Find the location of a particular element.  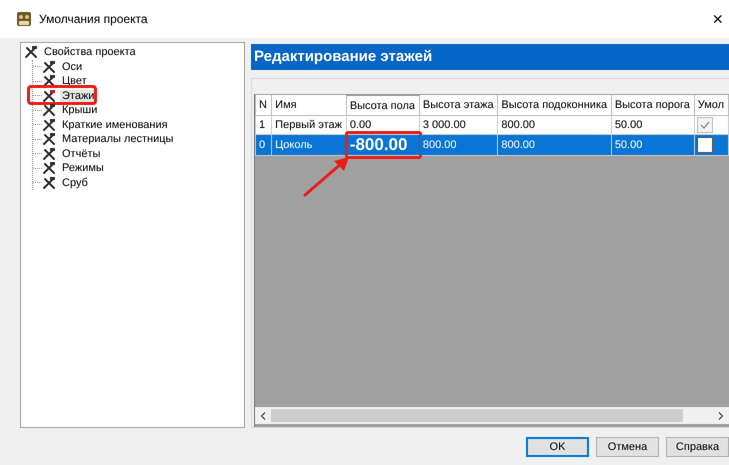

tree-item: Оси is located at coordinates (72, 66).